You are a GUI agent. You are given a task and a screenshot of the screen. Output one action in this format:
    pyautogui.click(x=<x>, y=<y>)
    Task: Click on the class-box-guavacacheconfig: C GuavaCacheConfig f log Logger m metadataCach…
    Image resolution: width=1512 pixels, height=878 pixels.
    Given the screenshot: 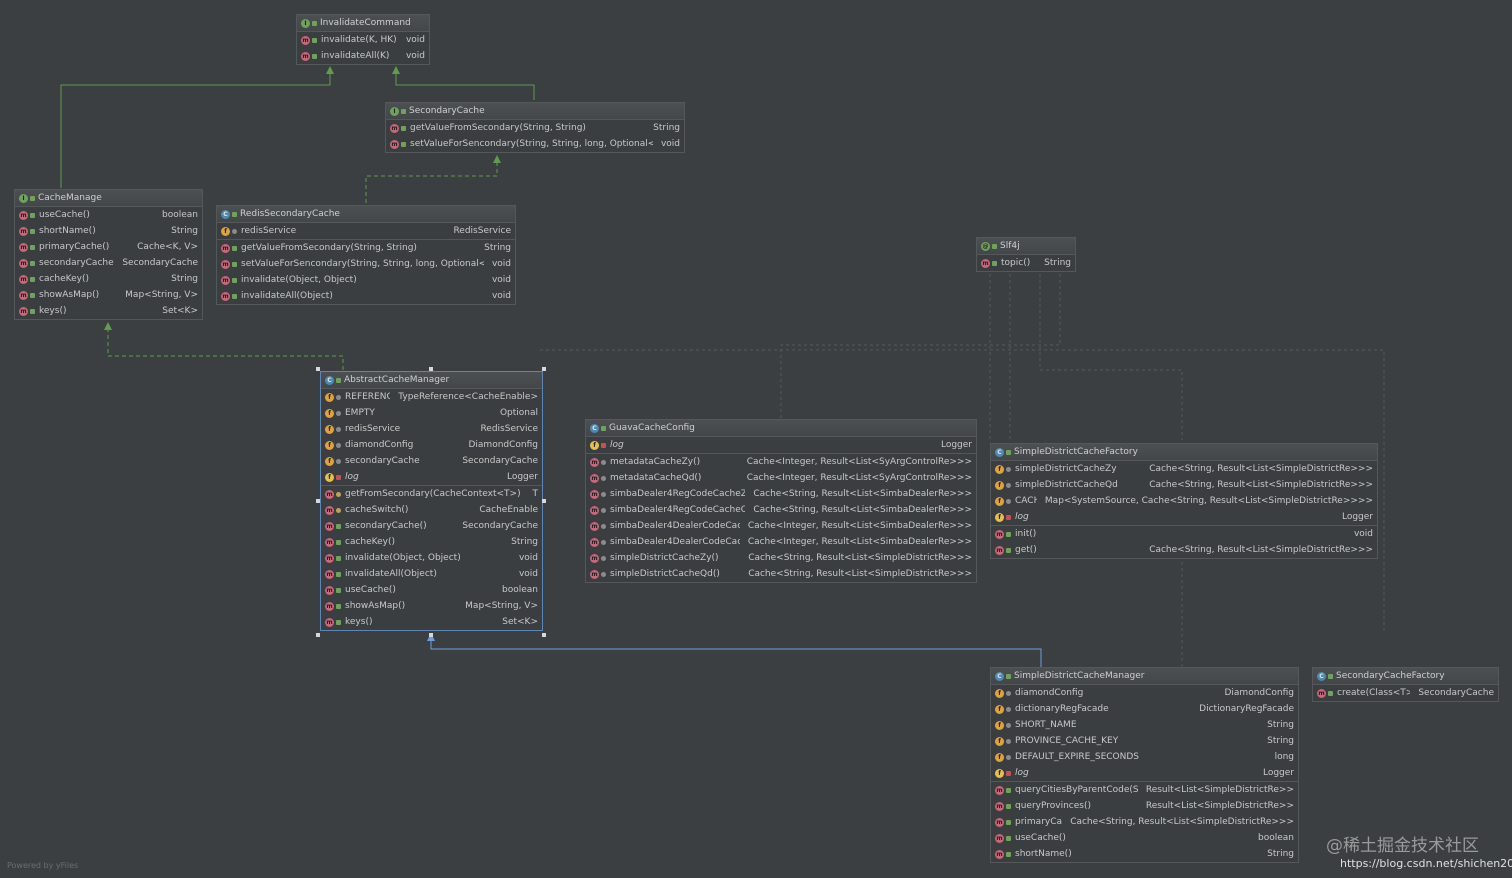 What is the action you would take?
    pyautogui.click(x=781, y=501)
    